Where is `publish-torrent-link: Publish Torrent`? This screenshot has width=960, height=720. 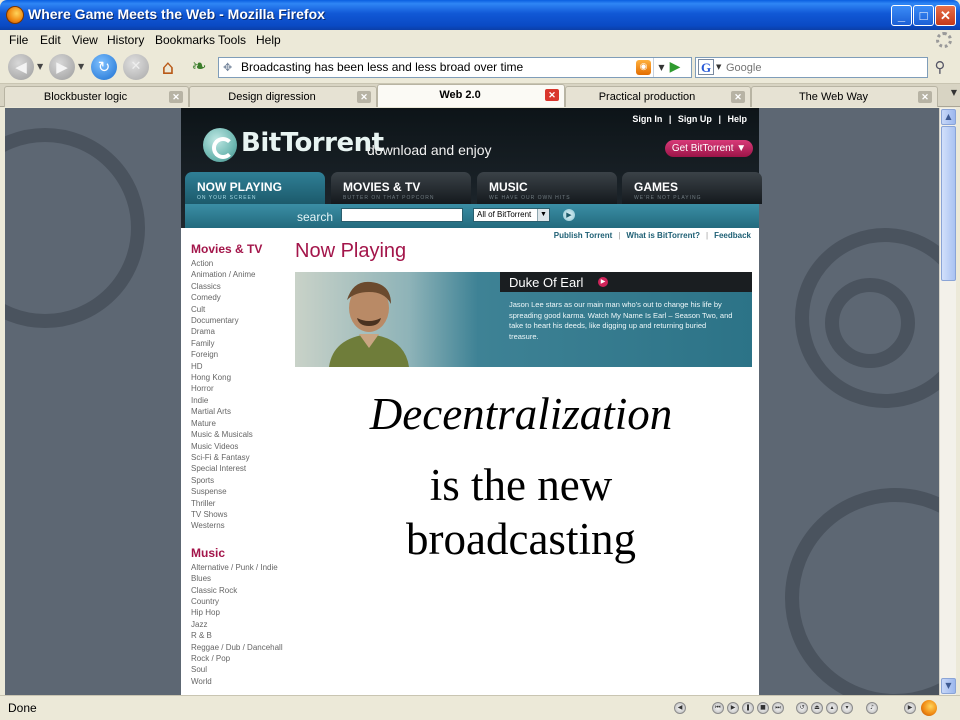 publish-torrent-link: Publish Torrent is located at coordinates (583, 235).